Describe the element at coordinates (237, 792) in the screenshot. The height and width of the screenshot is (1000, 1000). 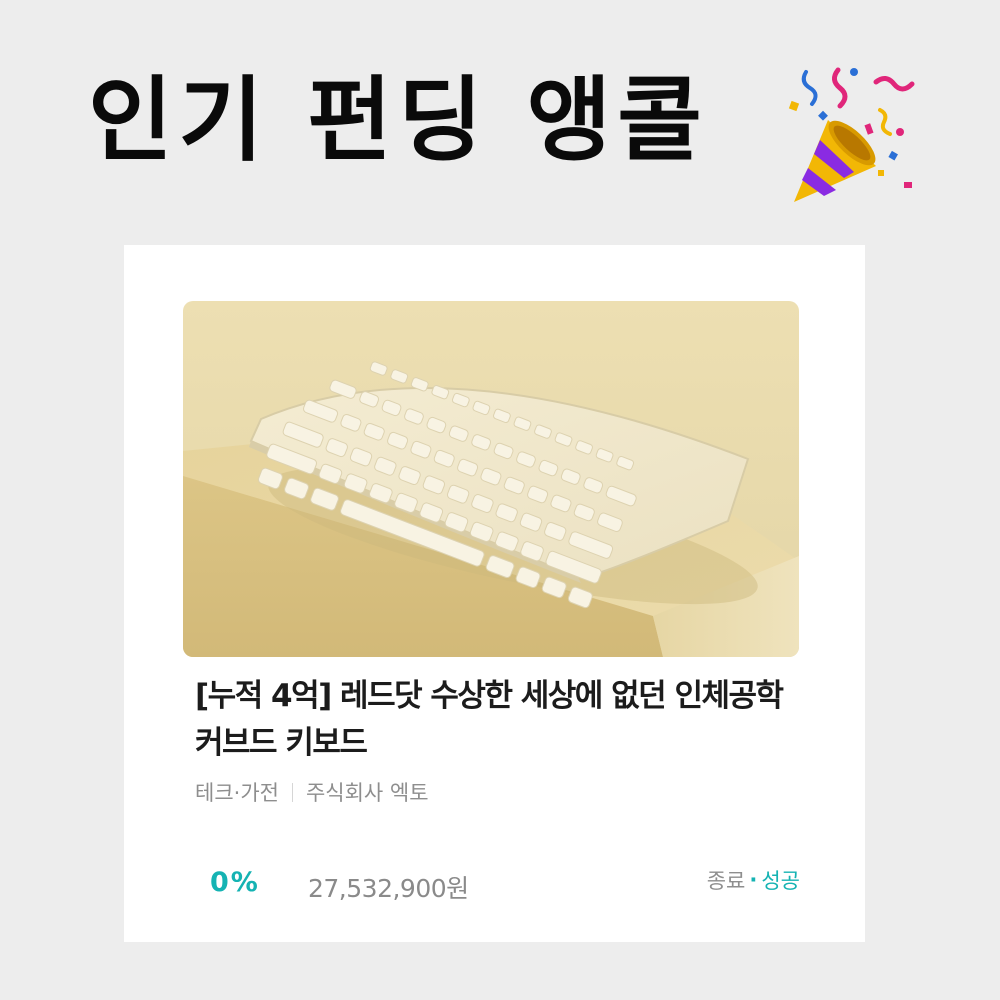
I see `category-label: 테크·가전` at that location.